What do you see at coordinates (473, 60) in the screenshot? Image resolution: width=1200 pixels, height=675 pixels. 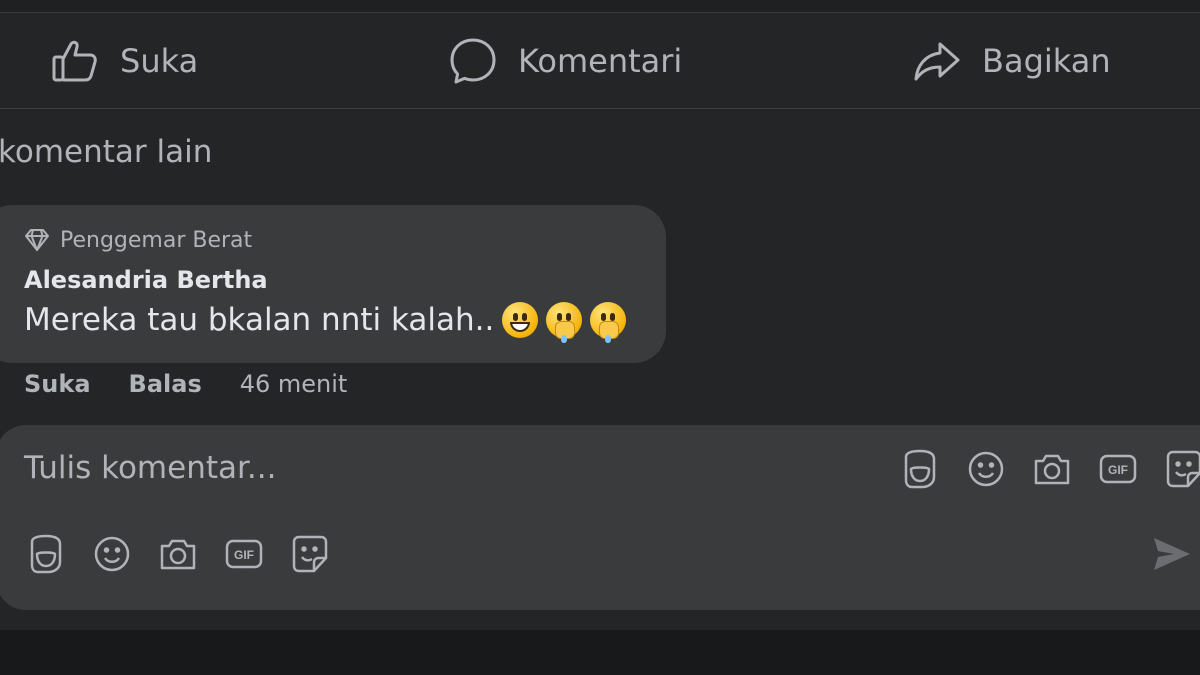 I see `speech-bubble-icon` at bounding box center [473, 60].